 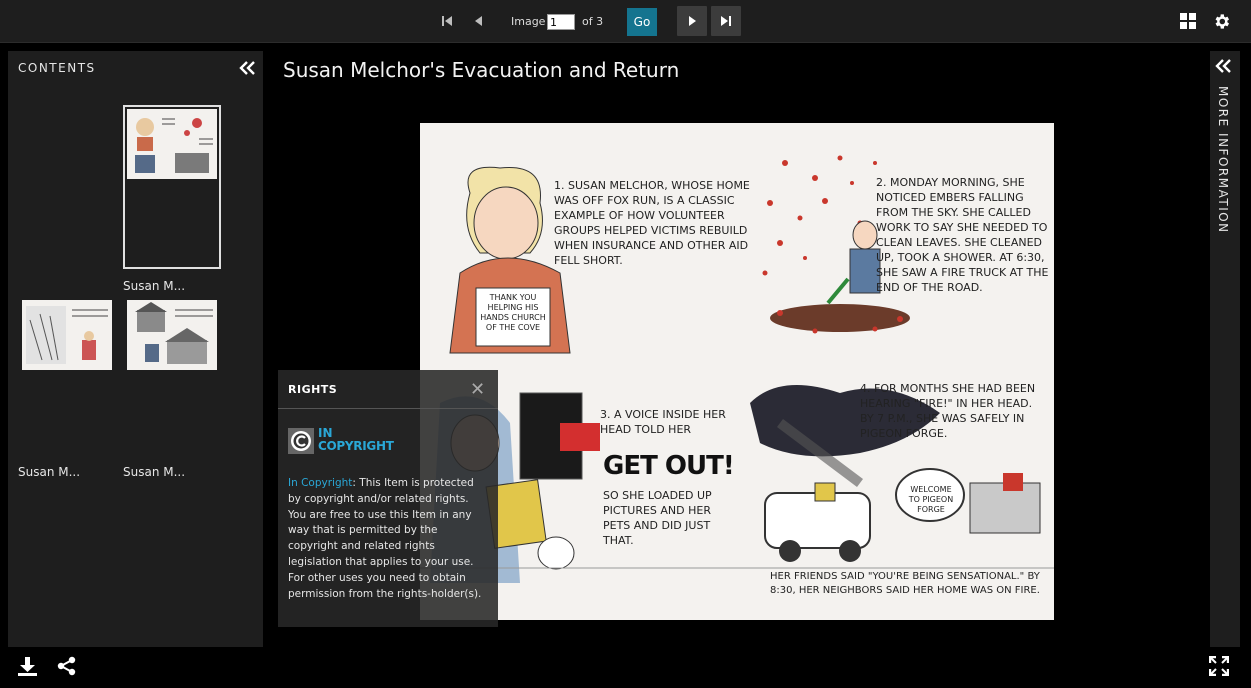 I want to click on share-icon, so click(x=66, y=666).